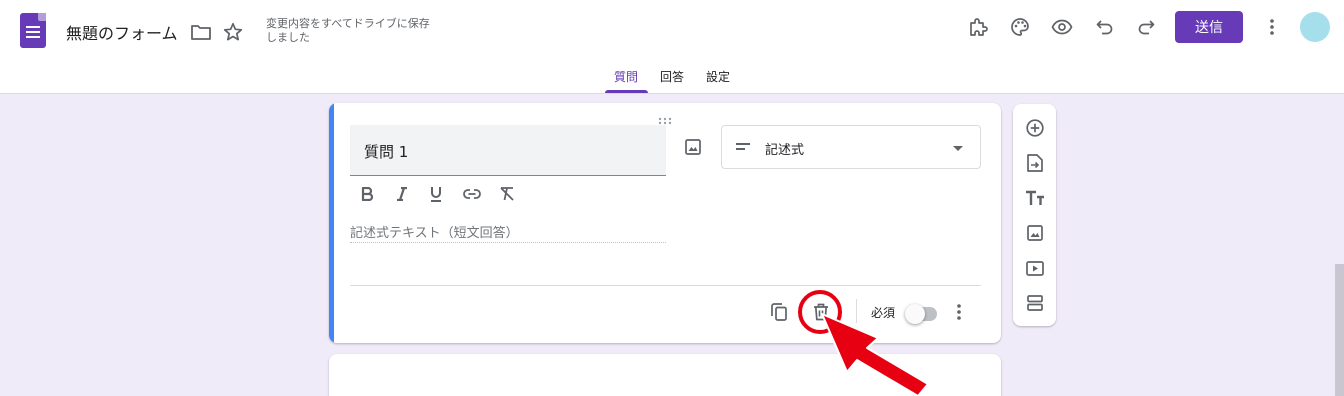 The width and height of the screenshot is (1344, 396). What do you see at coordinates (508, 150) in the screenshot?
I see `question-title-input: 質問 1` at bounding box center [508, 150].